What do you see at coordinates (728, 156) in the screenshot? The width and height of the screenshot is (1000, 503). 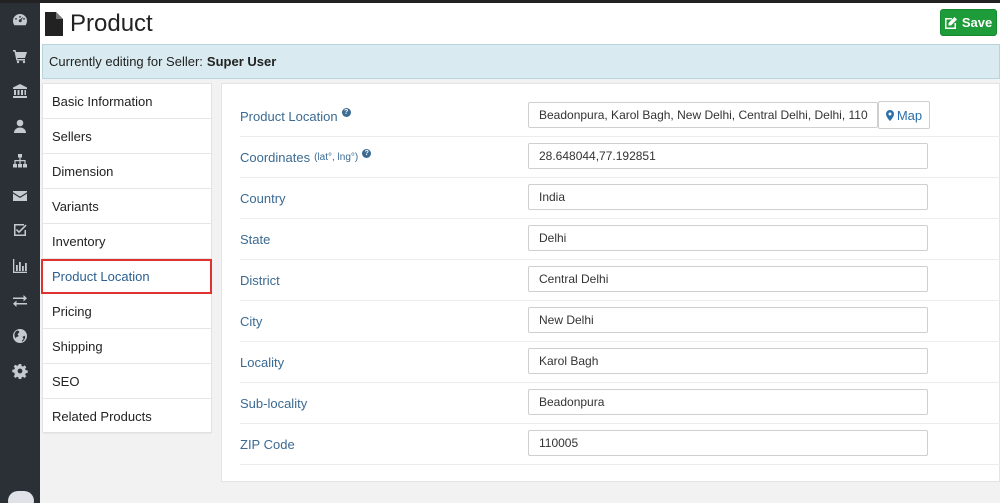 I see `coordinates-input: 28.648044,77.192851` at bounding box center [728, 156].